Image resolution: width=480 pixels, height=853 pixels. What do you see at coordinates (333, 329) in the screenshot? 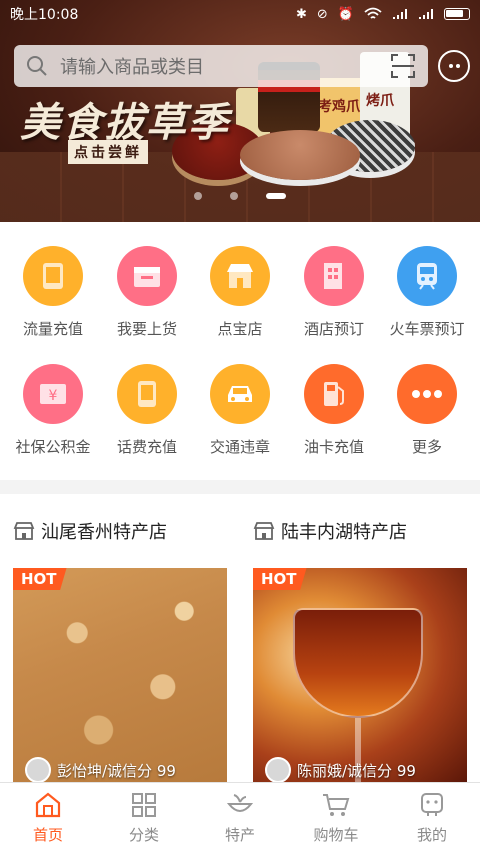
I see `func-label: 酒店预订` at bounding box center [333, 329].